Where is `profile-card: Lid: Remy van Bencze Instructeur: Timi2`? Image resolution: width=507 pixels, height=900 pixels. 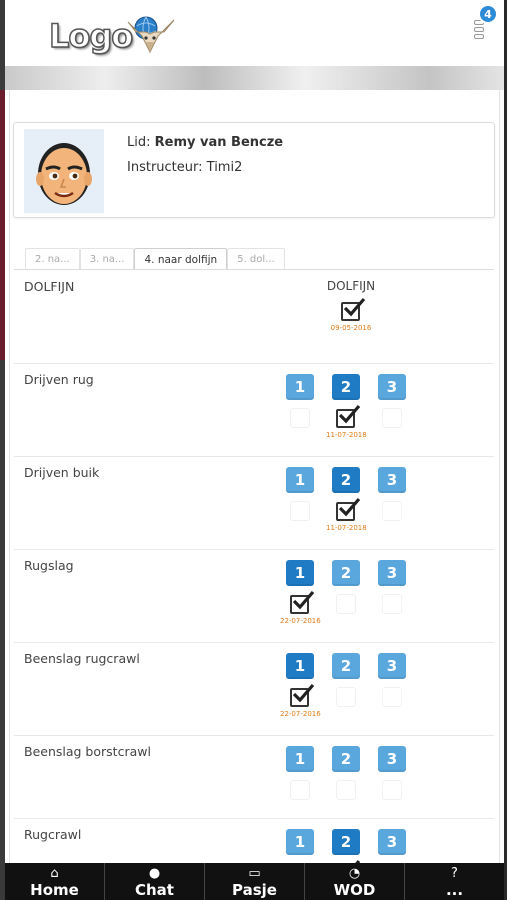
profile-card: Lid: Remy van Bencze Instructeur: Timi2 is located at coordinates (254, 170).